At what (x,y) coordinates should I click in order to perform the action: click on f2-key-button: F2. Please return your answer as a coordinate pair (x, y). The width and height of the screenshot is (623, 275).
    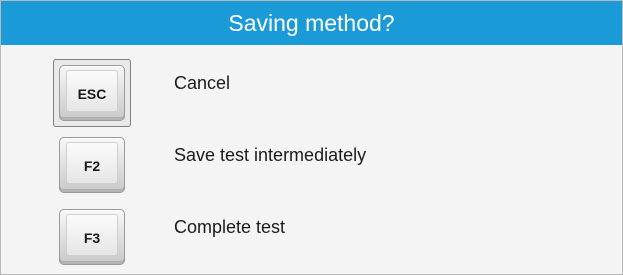
    Looking at the image, I should click on (92, 165).